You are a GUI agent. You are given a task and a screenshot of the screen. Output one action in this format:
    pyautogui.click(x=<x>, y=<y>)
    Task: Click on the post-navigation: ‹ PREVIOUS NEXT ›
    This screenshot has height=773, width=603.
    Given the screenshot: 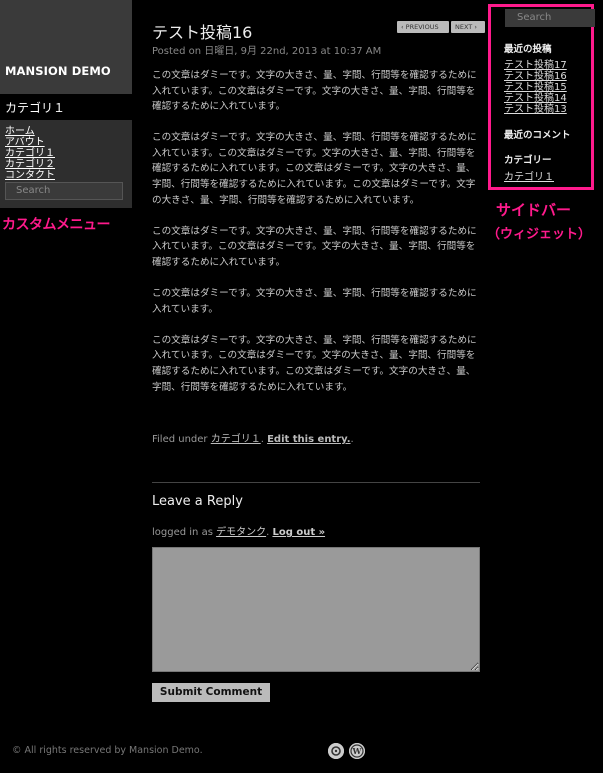 What is the action you would take?
    pyautogui.click(x=441, y=27)
    